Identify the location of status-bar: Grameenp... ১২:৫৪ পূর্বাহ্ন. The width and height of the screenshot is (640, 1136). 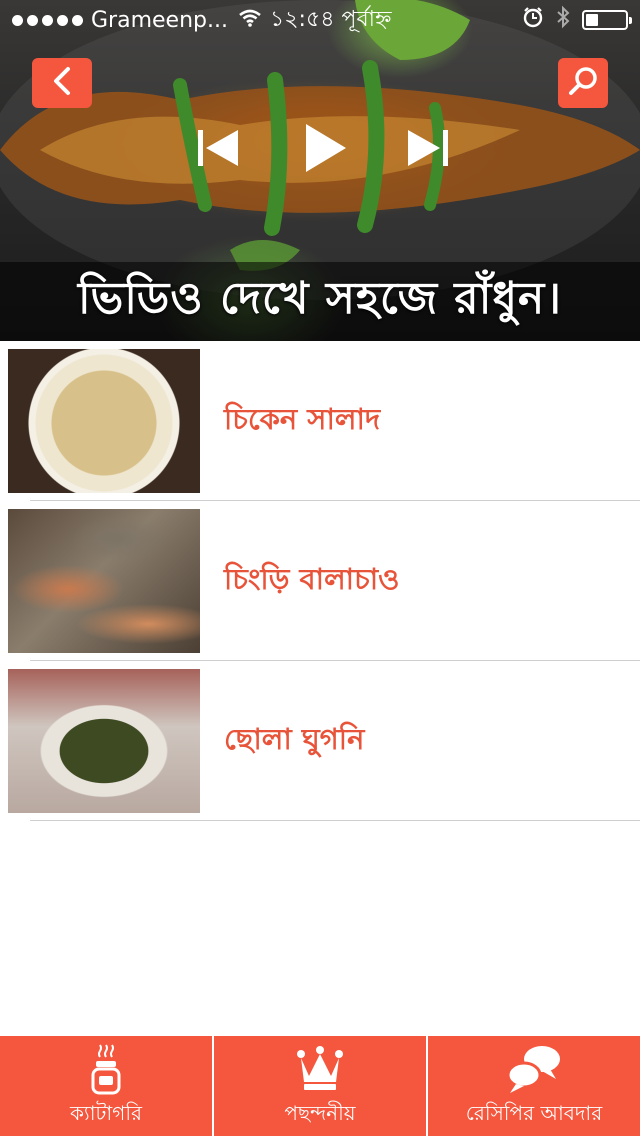
(320, 20).